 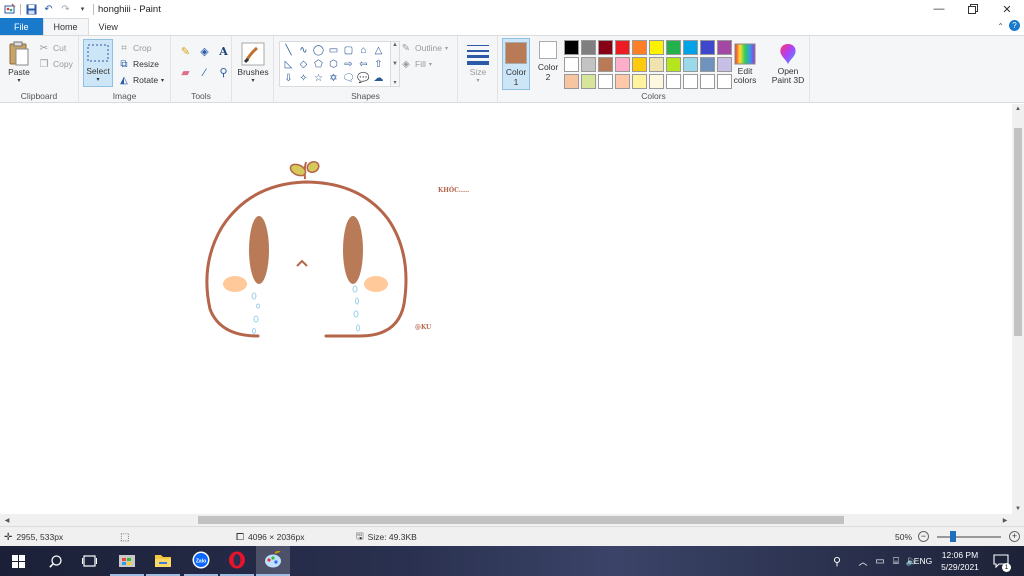 I want to click on tray-people-icon: ⚲, so click(x=837, y=561).